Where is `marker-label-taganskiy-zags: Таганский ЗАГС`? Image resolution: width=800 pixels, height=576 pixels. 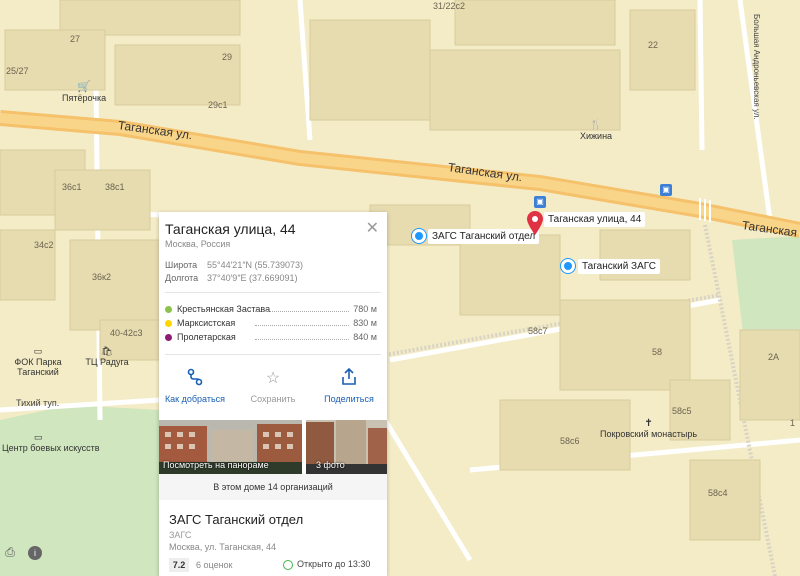 marker-label-taganskiy-zags: Таганский ЗАГС is located at coordinates (619, 266).